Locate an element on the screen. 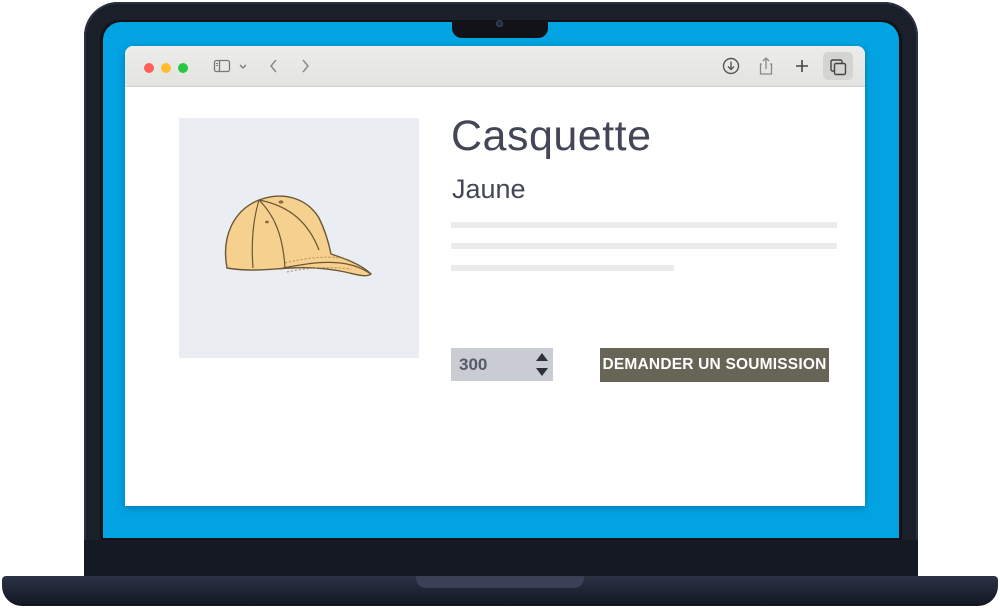 The height and width of the screenshot is (610, 1000). forward-icon is located at coordinates (305, 66).